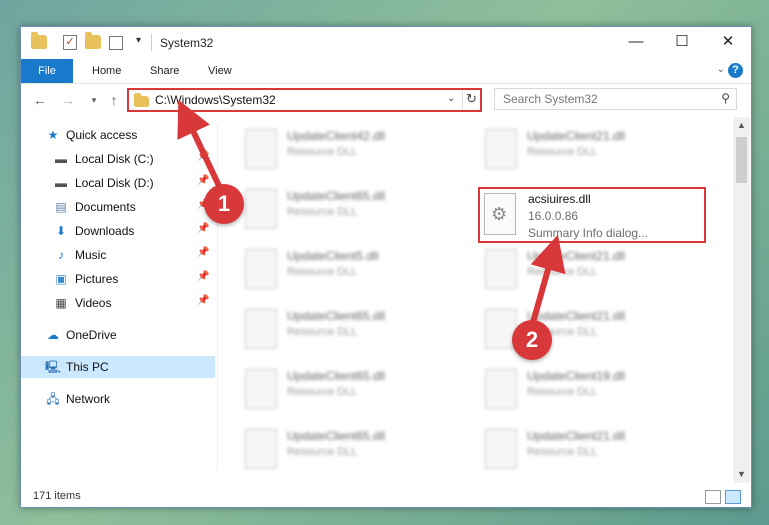  Describe the element at coordinates (532, 340) in the screenshot. I see `step-2-badge: 2` at that location.